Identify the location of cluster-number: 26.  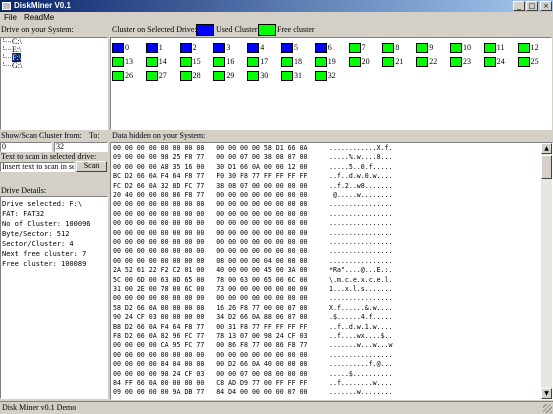
(129, 75).